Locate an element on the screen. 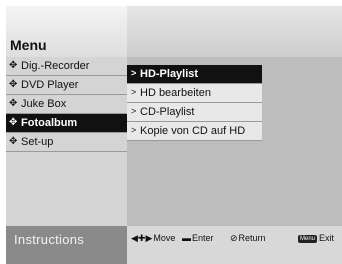 Image resolution: width=342 pixels, height=264 pixels. hint-enter: ▬Enter is located at coordinates (198, 238).